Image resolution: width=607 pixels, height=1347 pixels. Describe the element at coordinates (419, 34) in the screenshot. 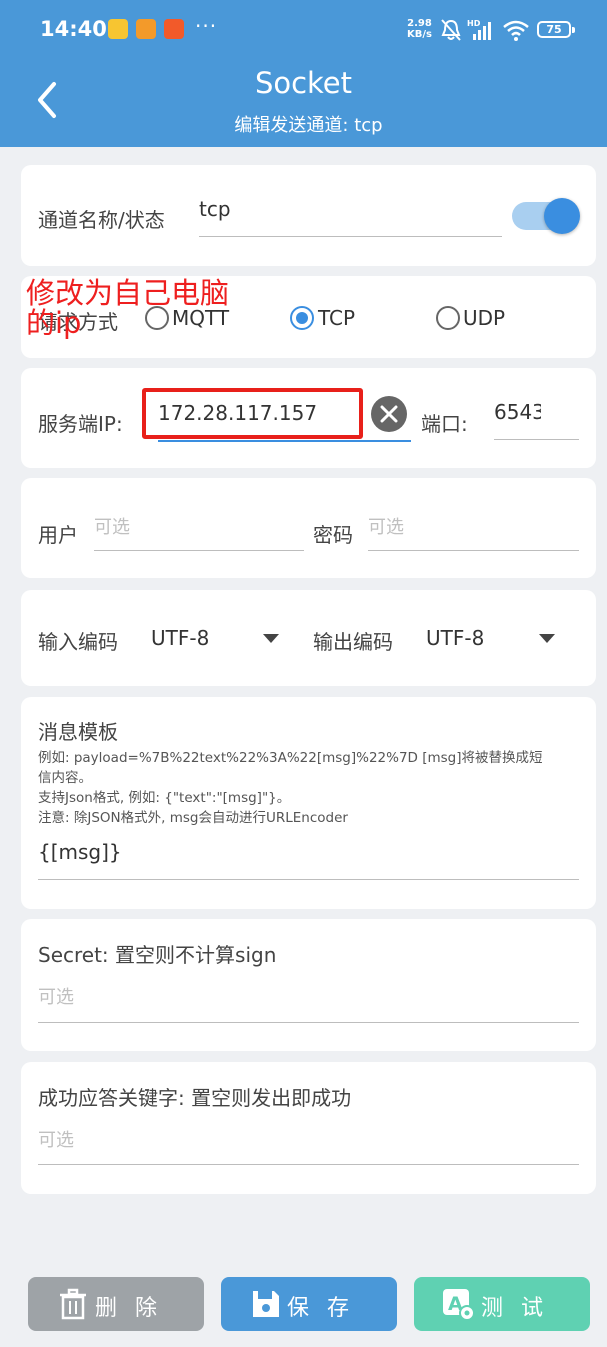

I see `net-speed-unit: KB/s` at that location.